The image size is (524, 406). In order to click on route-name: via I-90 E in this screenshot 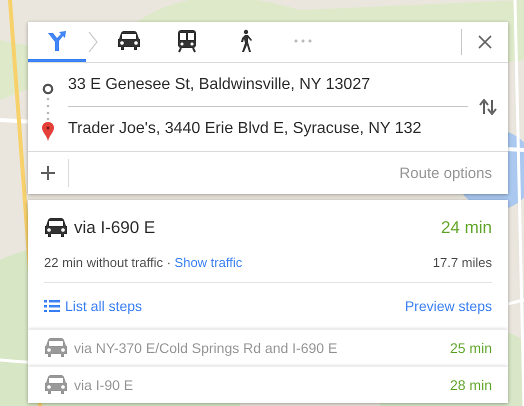, I will do `click(104, 385)`.